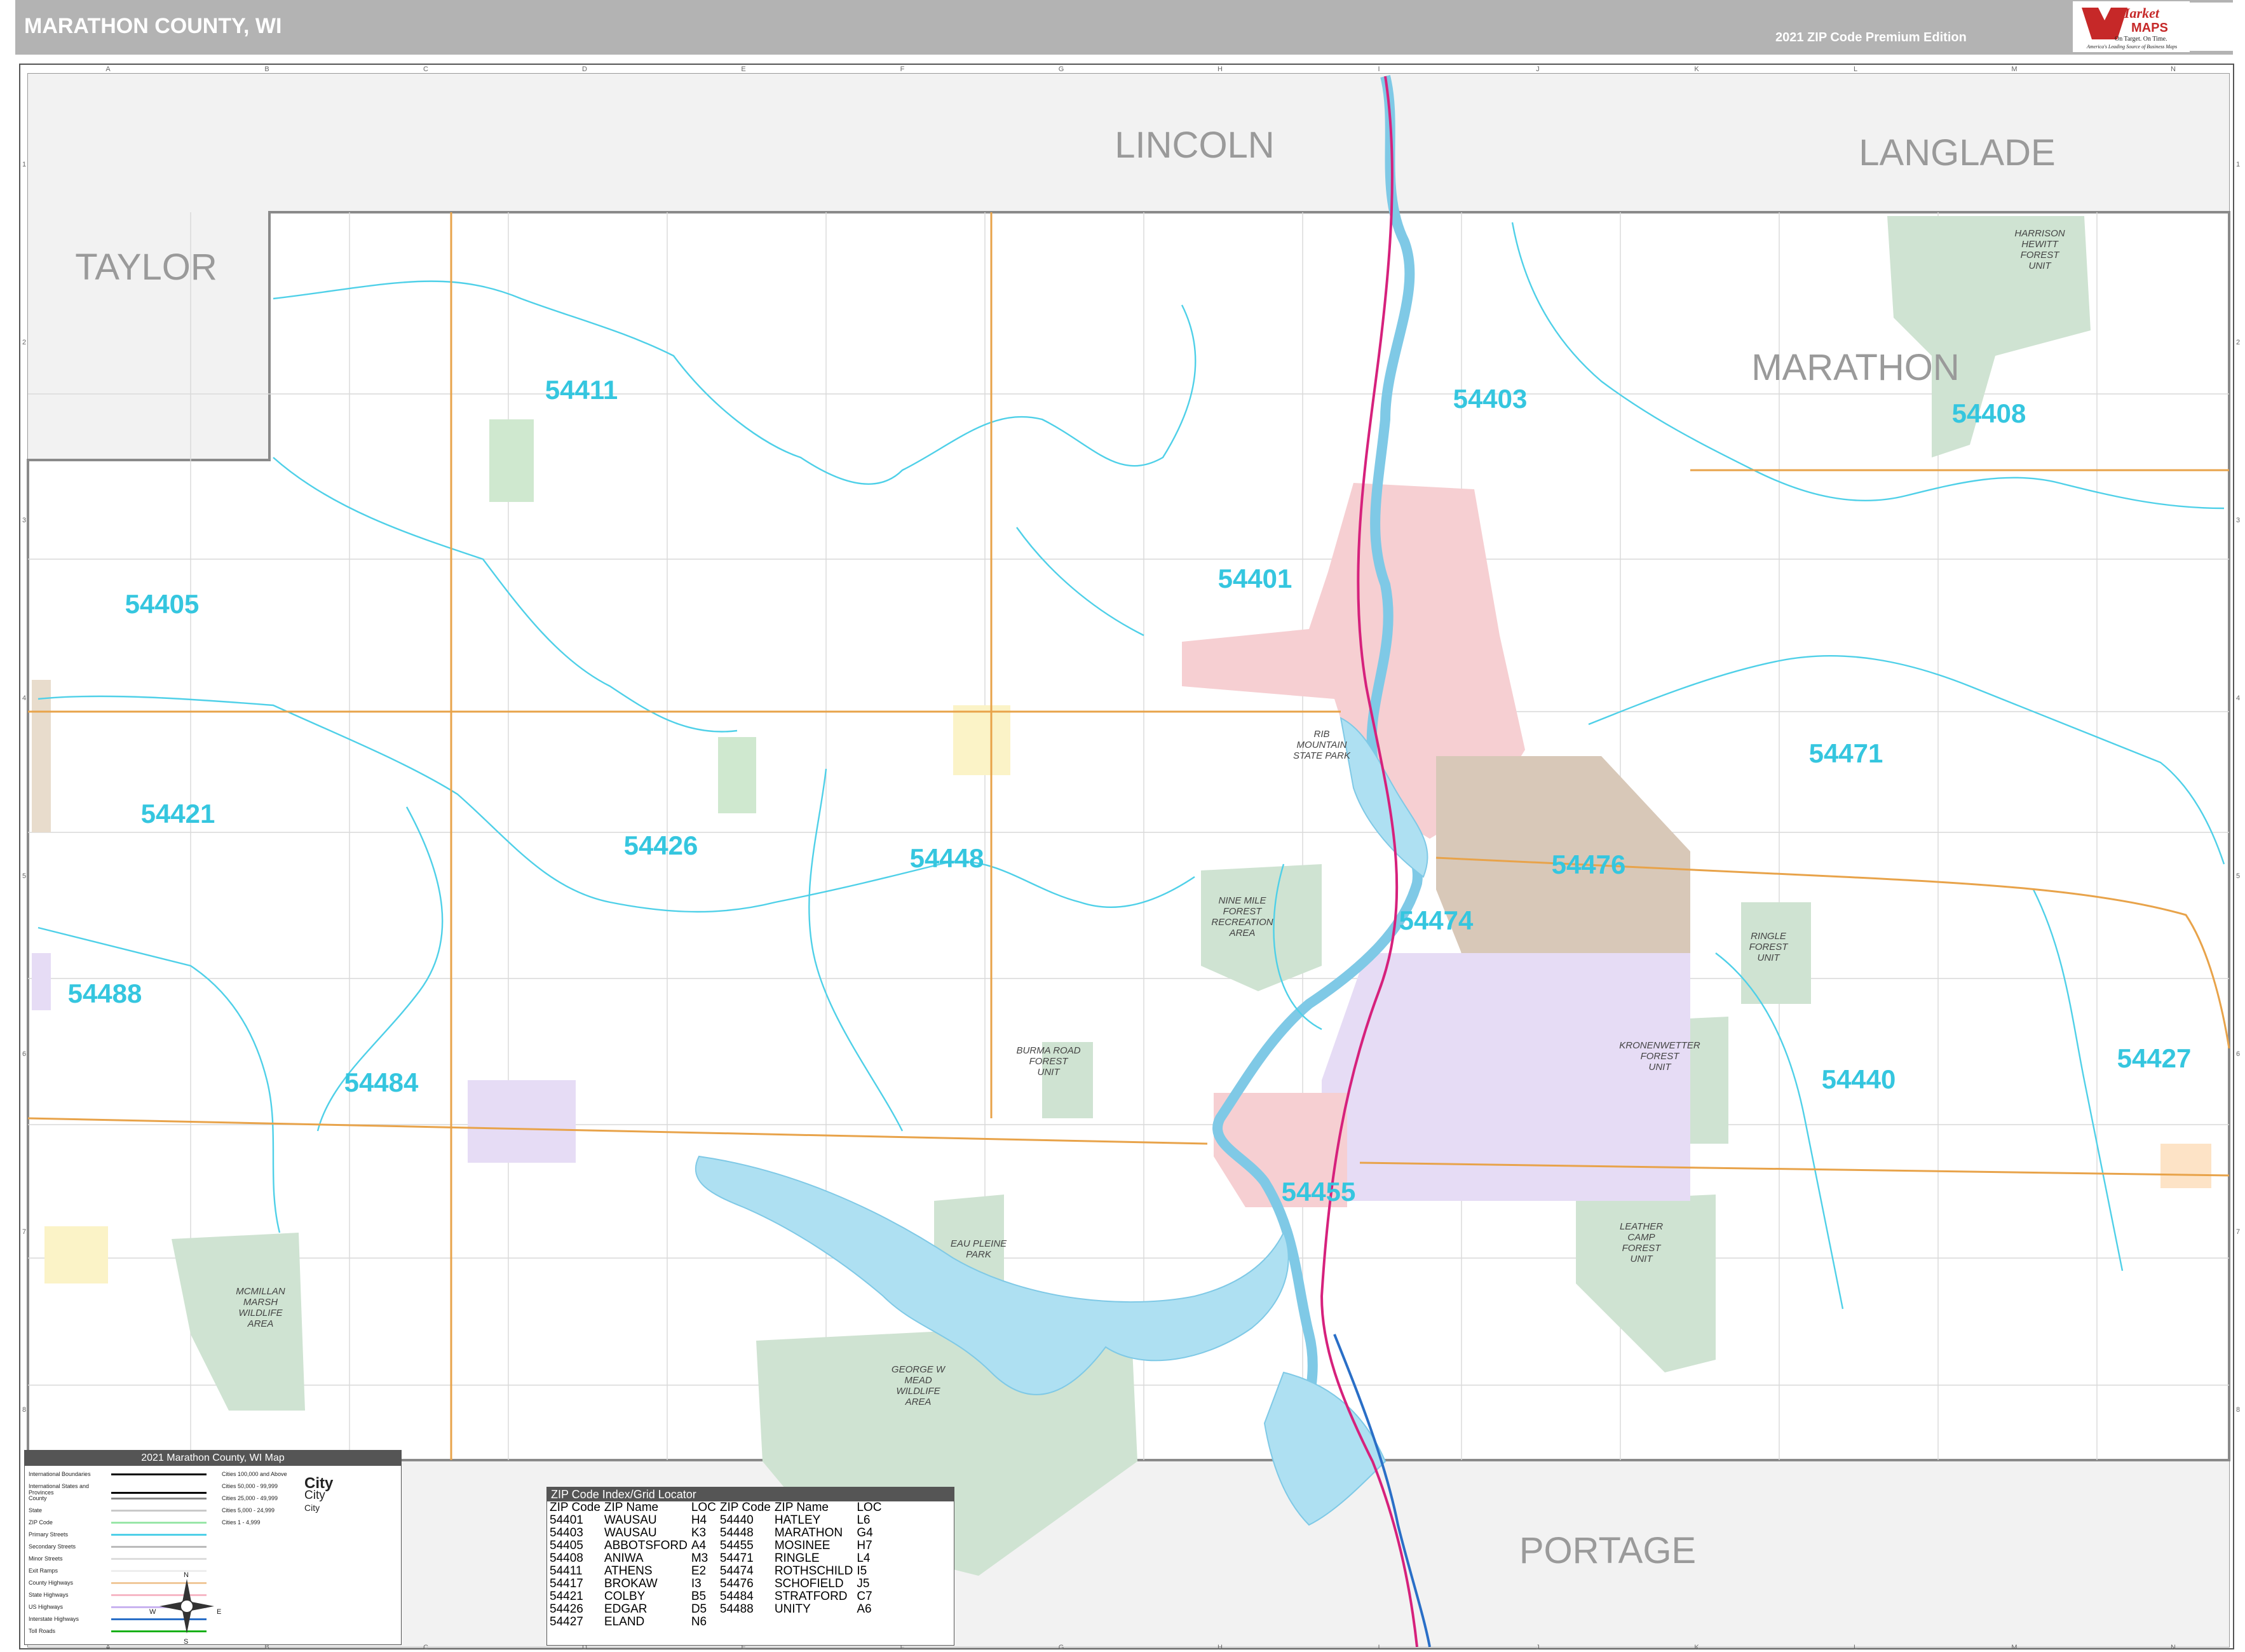 The width and height of the screenshot is (2245, 1652). What do you see at coordinates (522, 1121) in the screenshot?
I see `stratford-area` at bounding box center [522, 1121].